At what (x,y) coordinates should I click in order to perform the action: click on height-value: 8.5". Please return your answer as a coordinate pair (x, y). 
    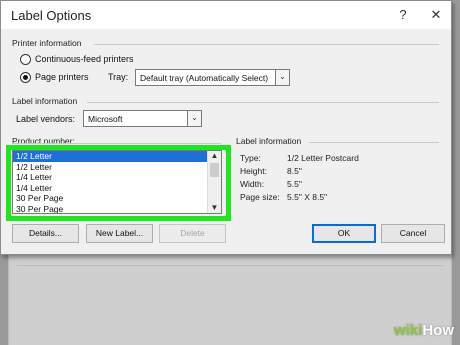
    Looking at the image, I should click on (294, 171).